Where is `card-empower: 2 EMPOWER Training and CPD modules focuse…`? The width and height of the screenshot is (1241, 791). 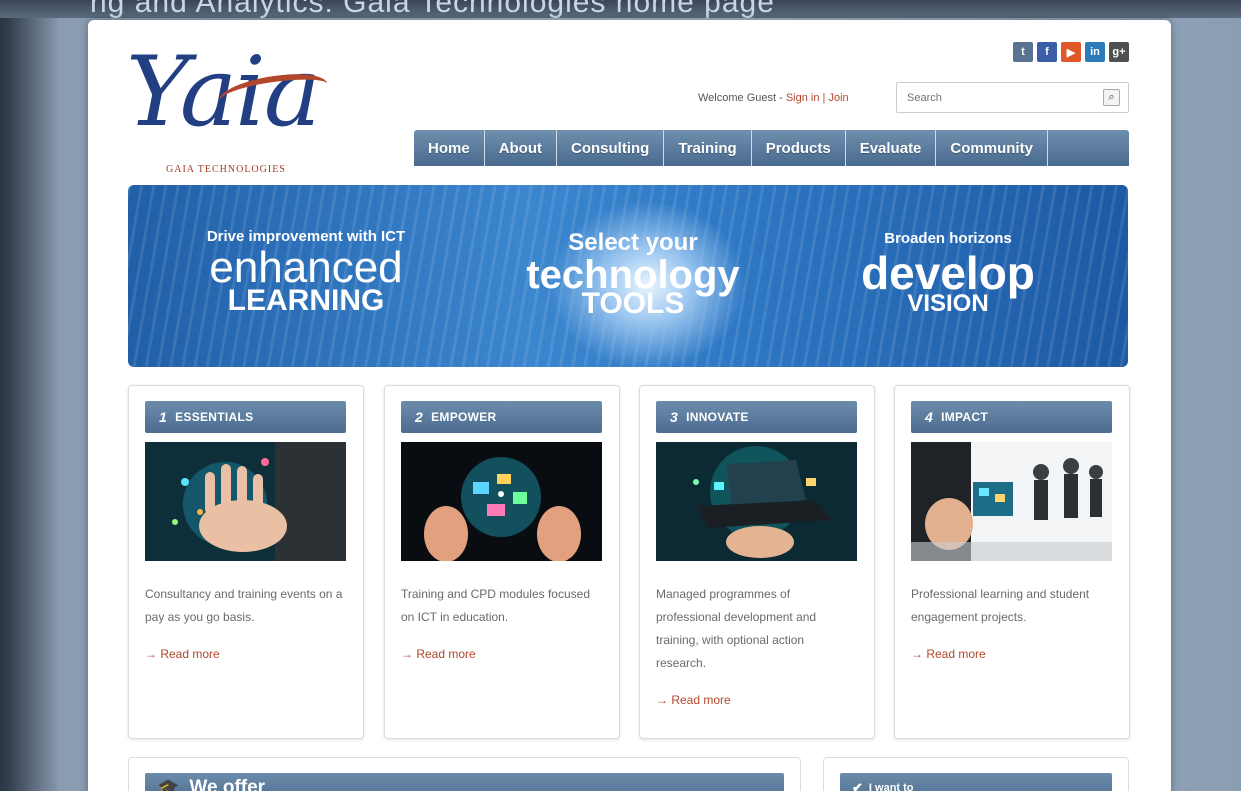 card-empower: 2 EMPOWER Training and CPD modules focuse… is located at coordinates (502, 562).